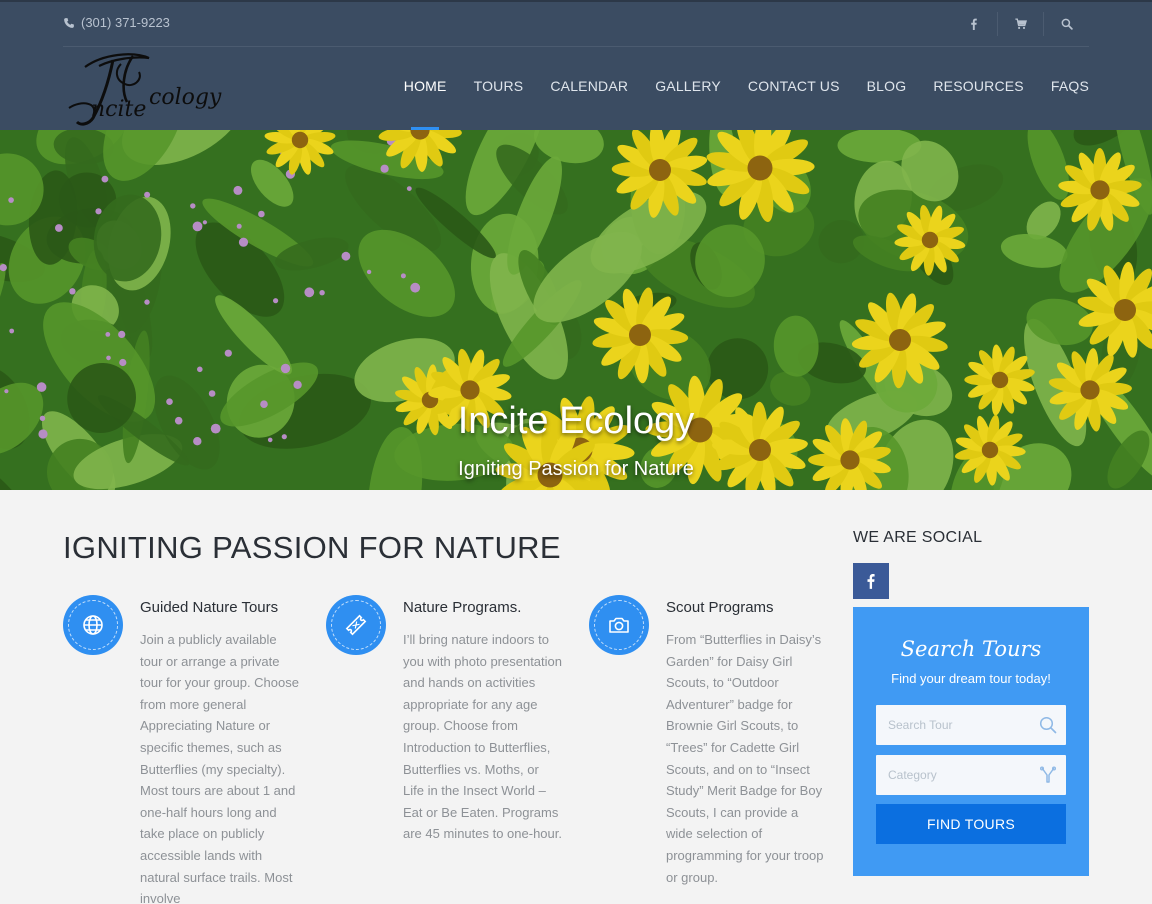 The image size is (1152, 904). What do you see at coordinates (589, 104) in the screenshot?
I see `nav-item-calendar: CALENDAR` at bounding box center [589, 104].